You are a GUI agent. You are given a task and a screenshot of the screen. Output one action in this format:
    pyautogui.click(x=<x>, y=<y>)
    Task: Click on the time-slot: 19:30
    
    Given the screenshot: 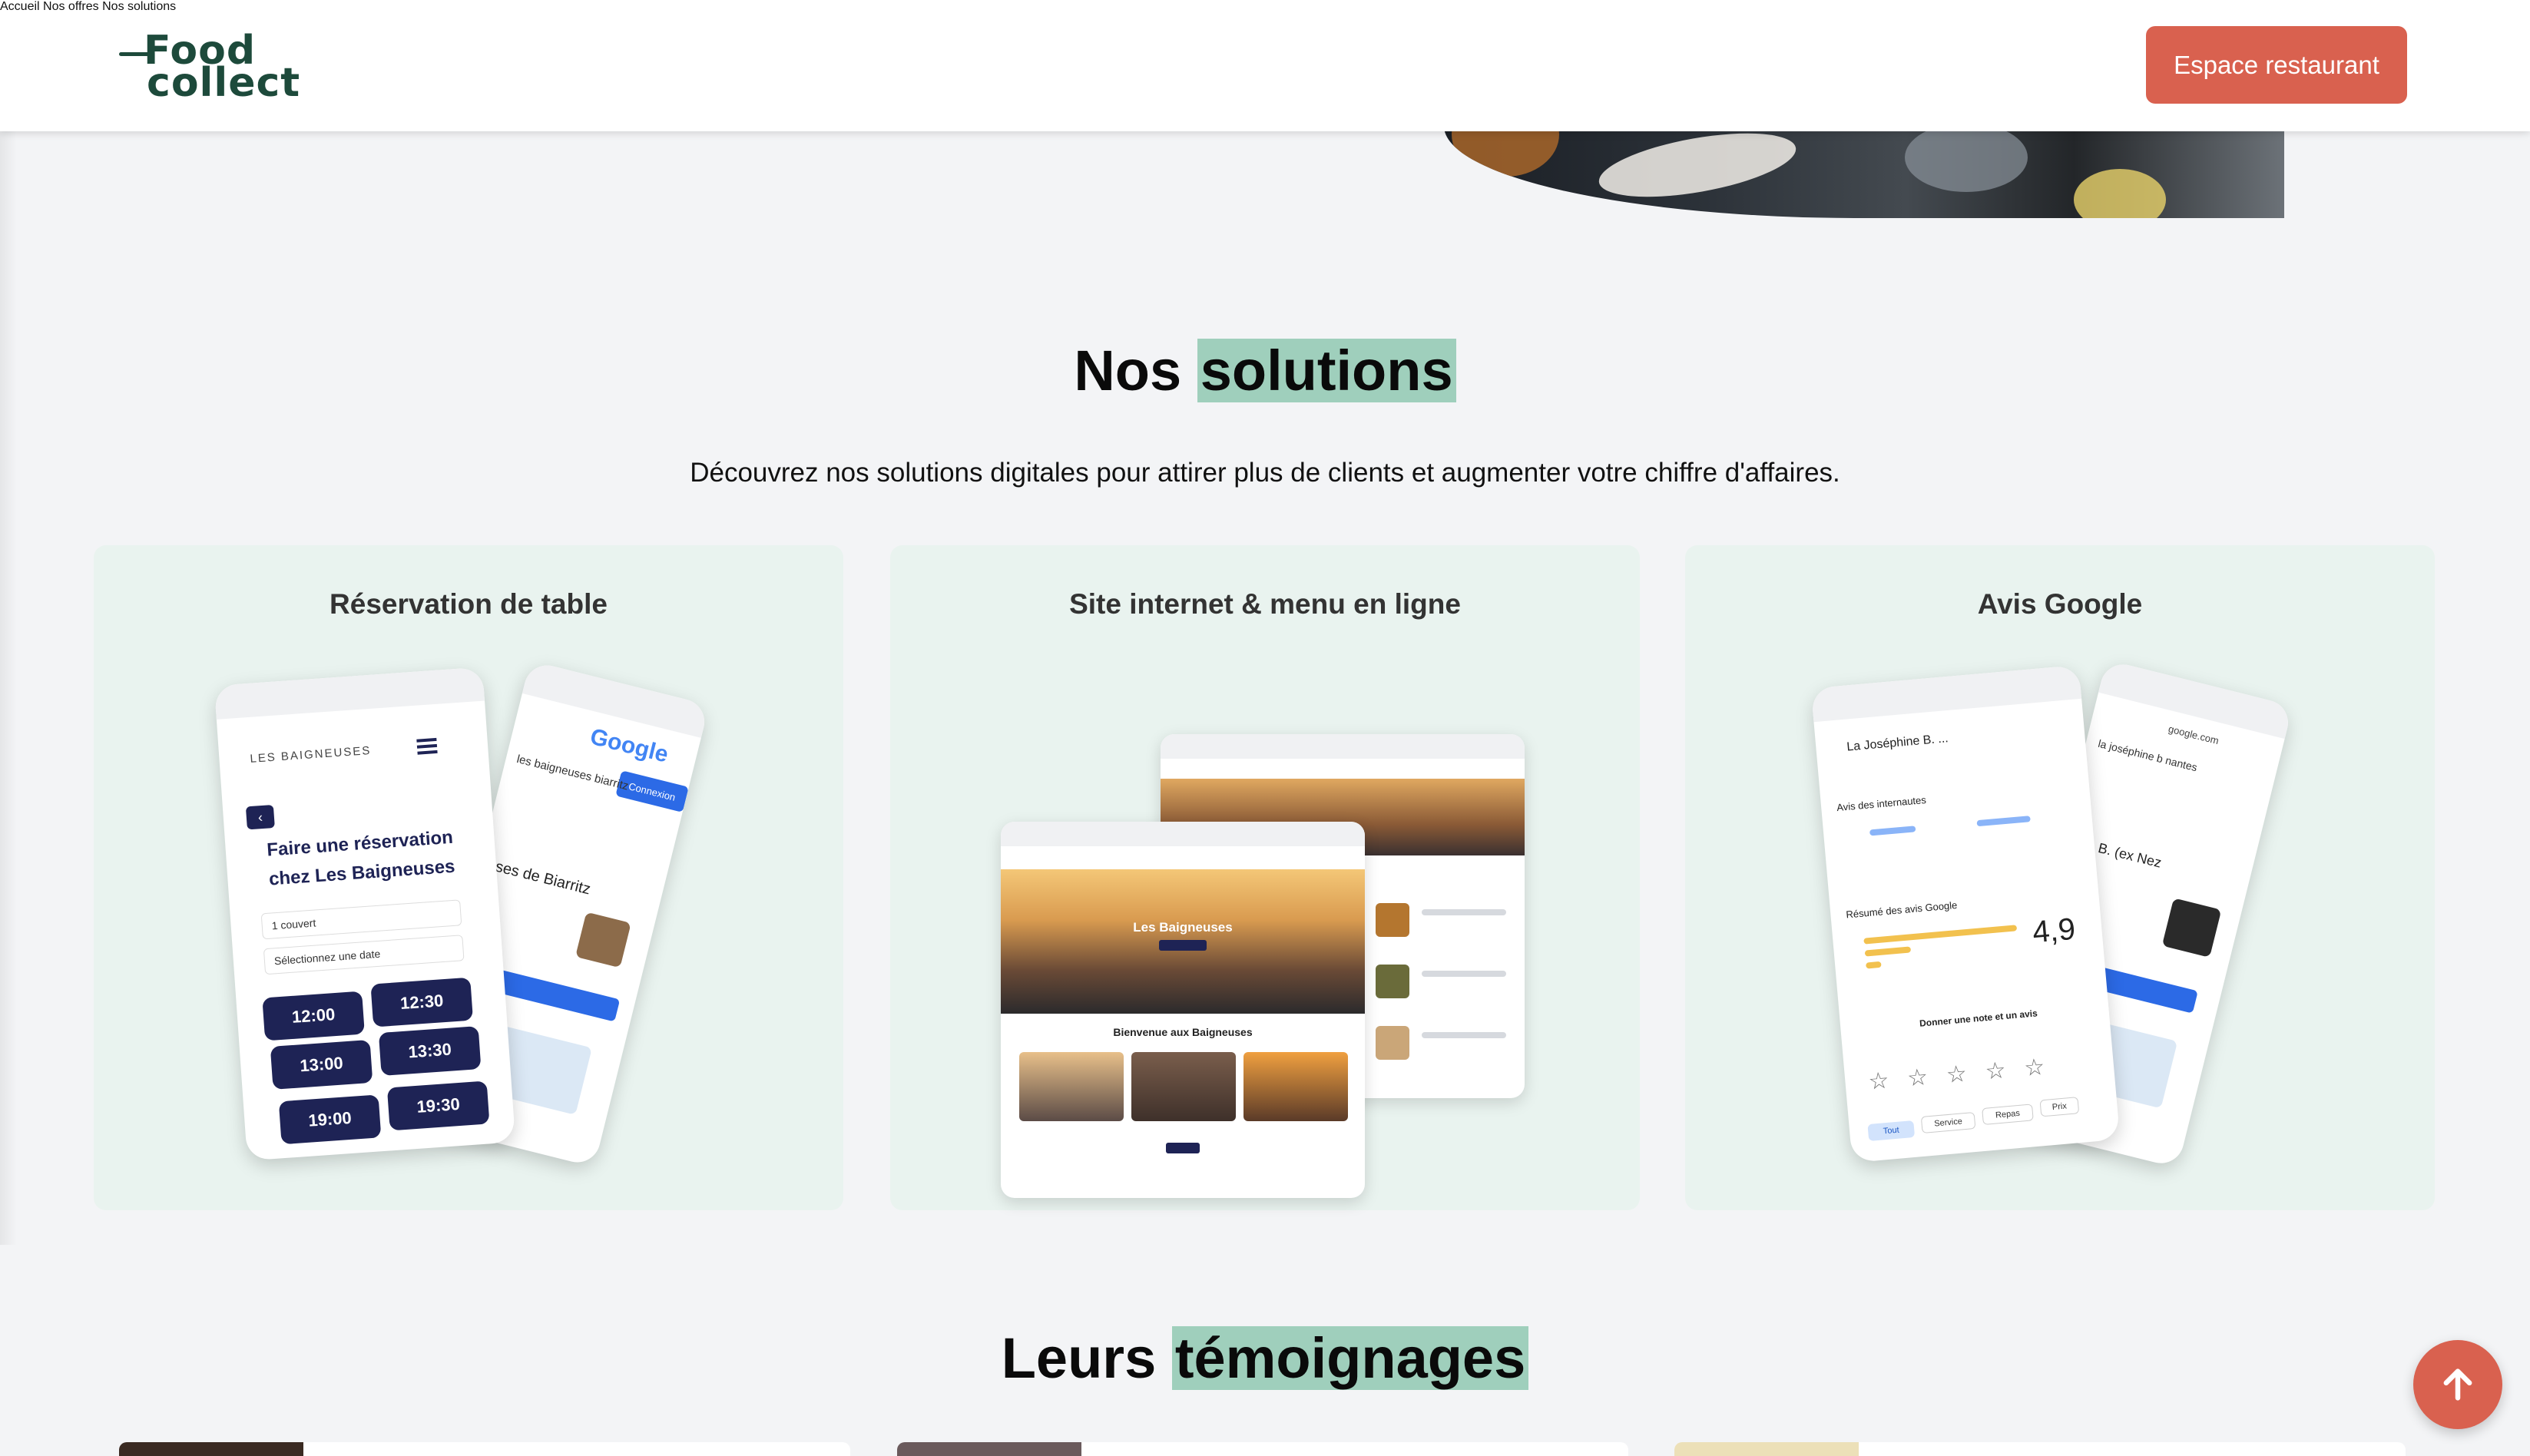 What is the action you would take?
    pyautogui.click(x=438, y=1105)
    